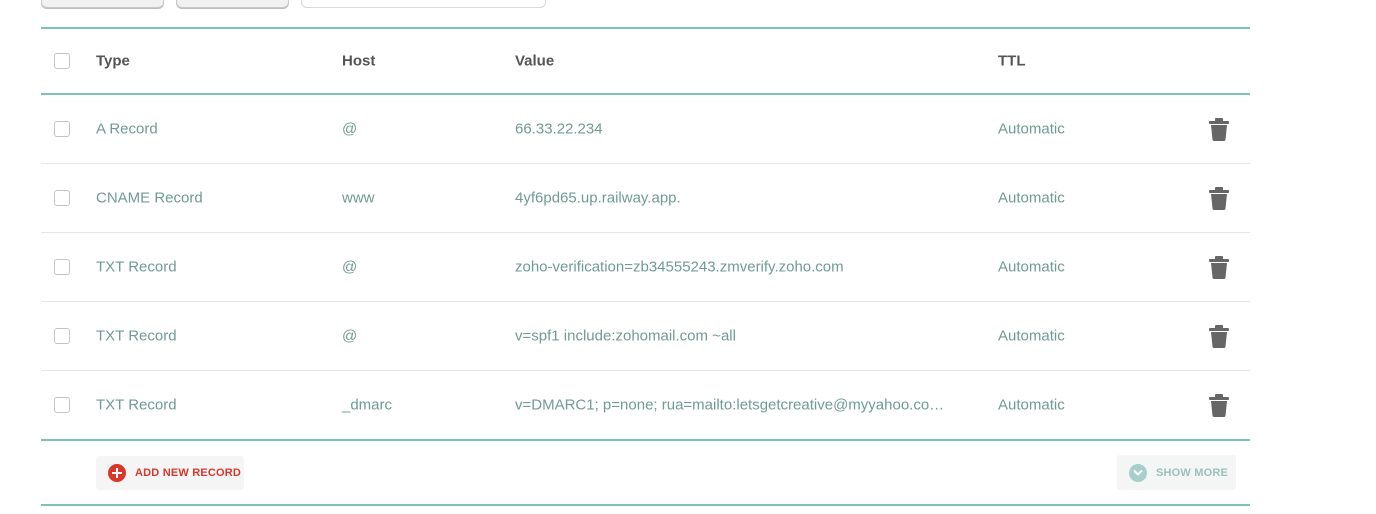  Describe the element at coordinates (1138, 472) in the screenshot. I see `chevron-down-icon` at that location.